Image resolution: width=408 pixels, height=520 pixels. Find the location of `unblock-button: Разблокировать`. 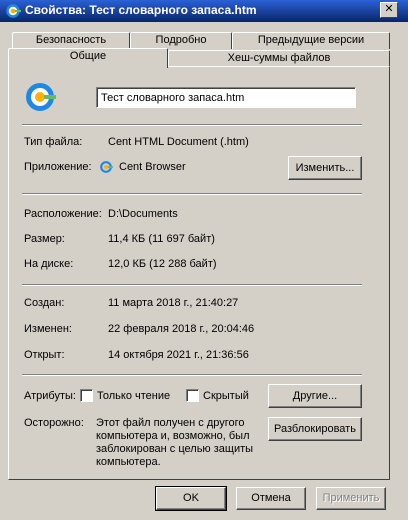

unblock-button: Разблокировать is located at coordinates (315, 429).